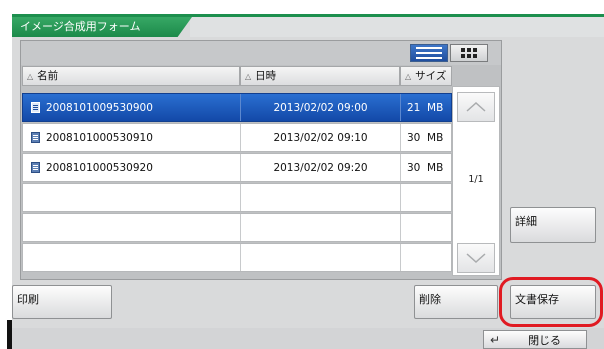 The image size is (604, 349). I want to click on list-view-button, so click(429, 53).